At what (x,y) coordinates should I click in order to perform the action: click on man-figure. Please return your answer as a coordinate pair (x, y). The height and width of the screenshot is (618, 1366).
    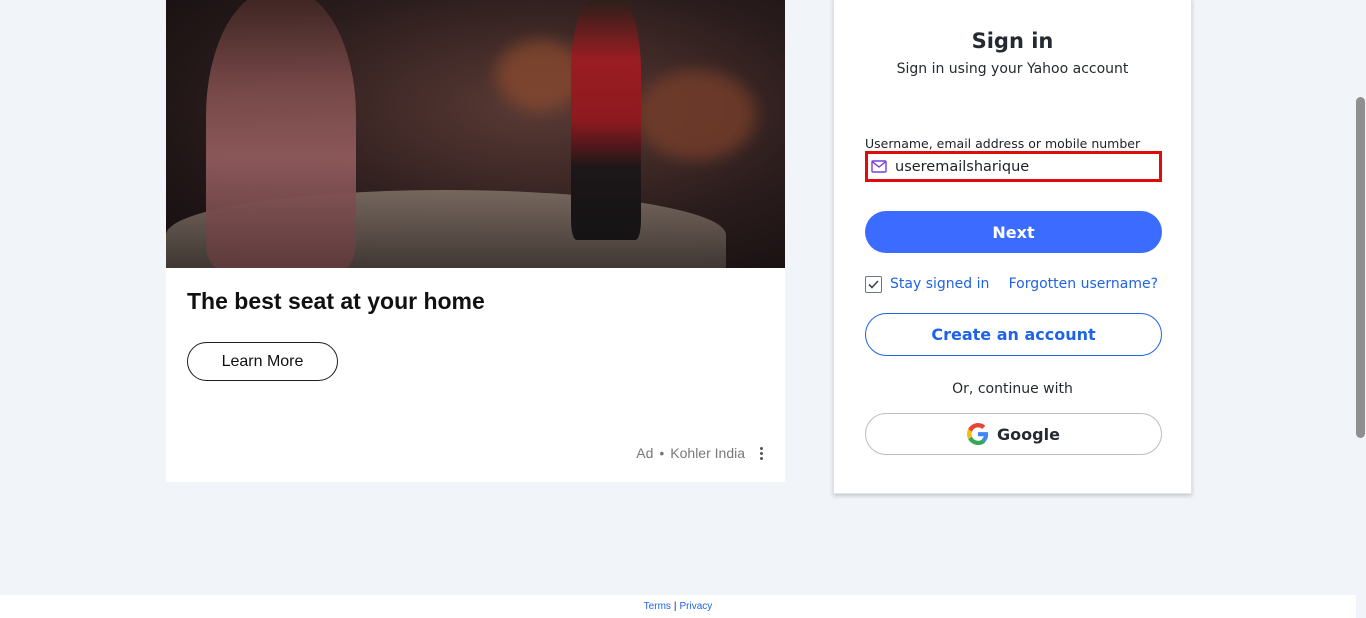
    Looking at the image, I should click on (606, 120).